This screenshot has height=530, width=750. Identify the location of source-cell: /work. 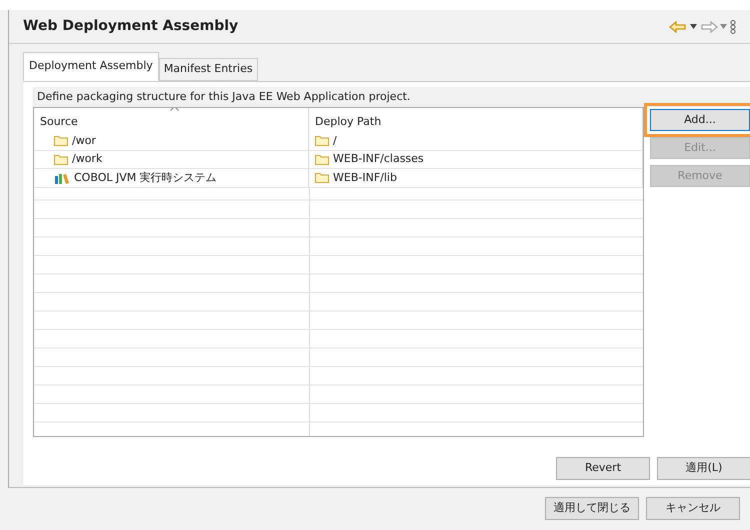
(87, 159).